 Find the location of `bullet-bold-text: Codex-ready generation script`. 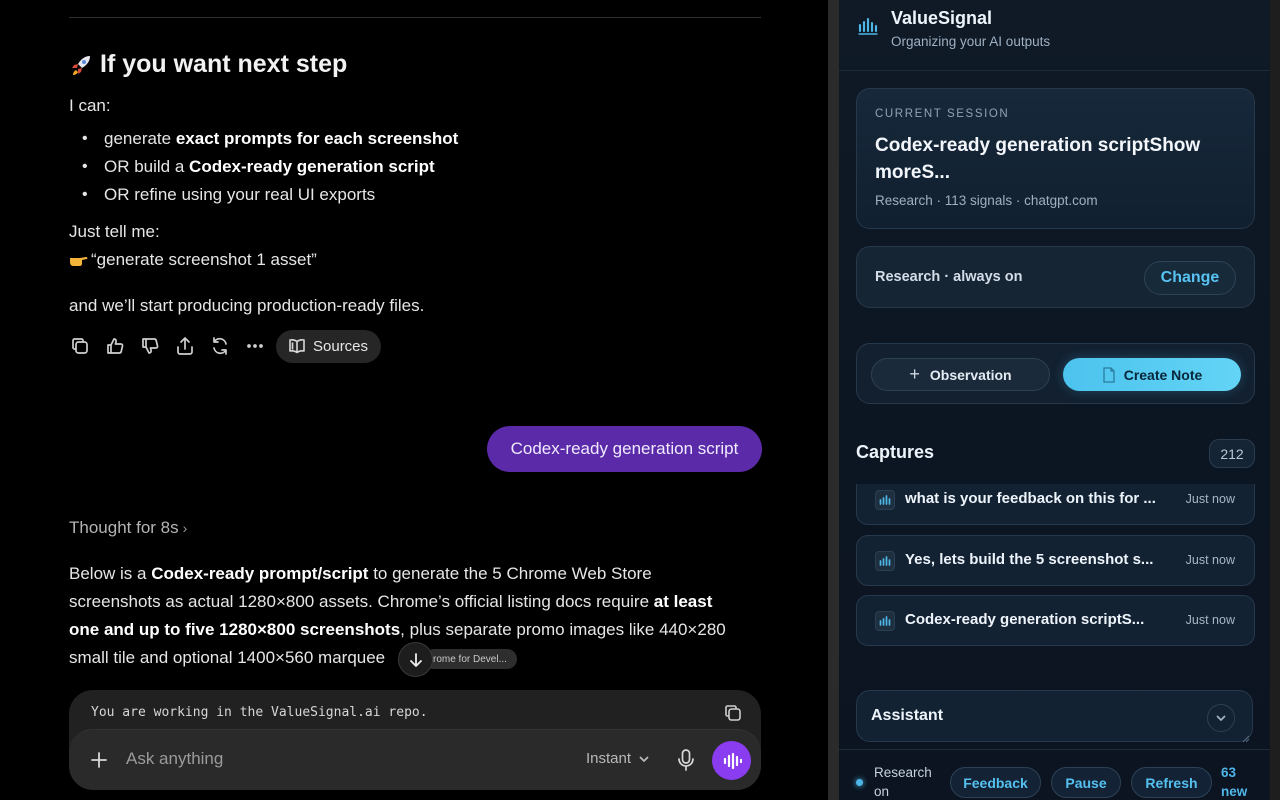

bullet-bold-text: Codex-ready generation script is located at coordinates (312, 166).